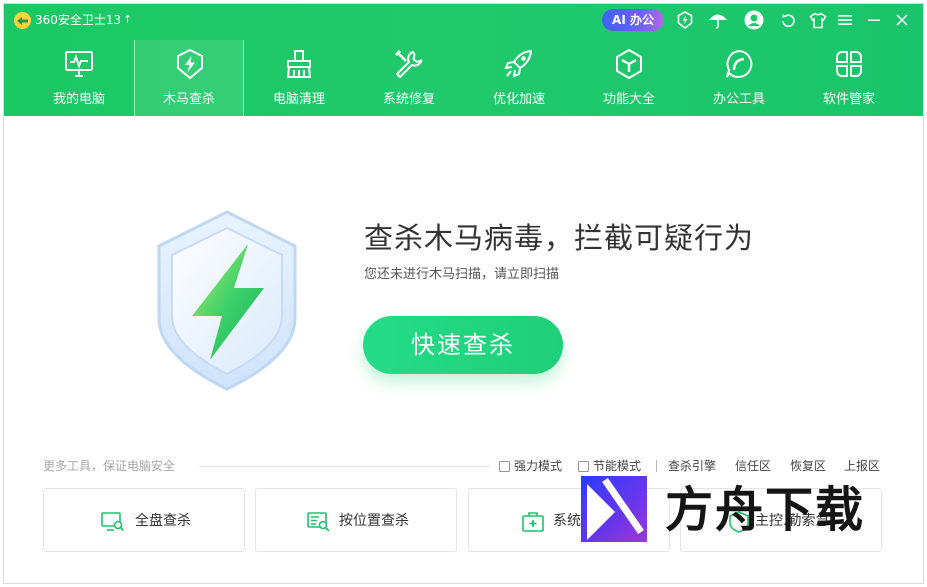  What do you see at coordinates (109, 466) in the screenshot?
I see `tools-caption: 更多工具，保证电脑安全` at bounding box center [109, 466].